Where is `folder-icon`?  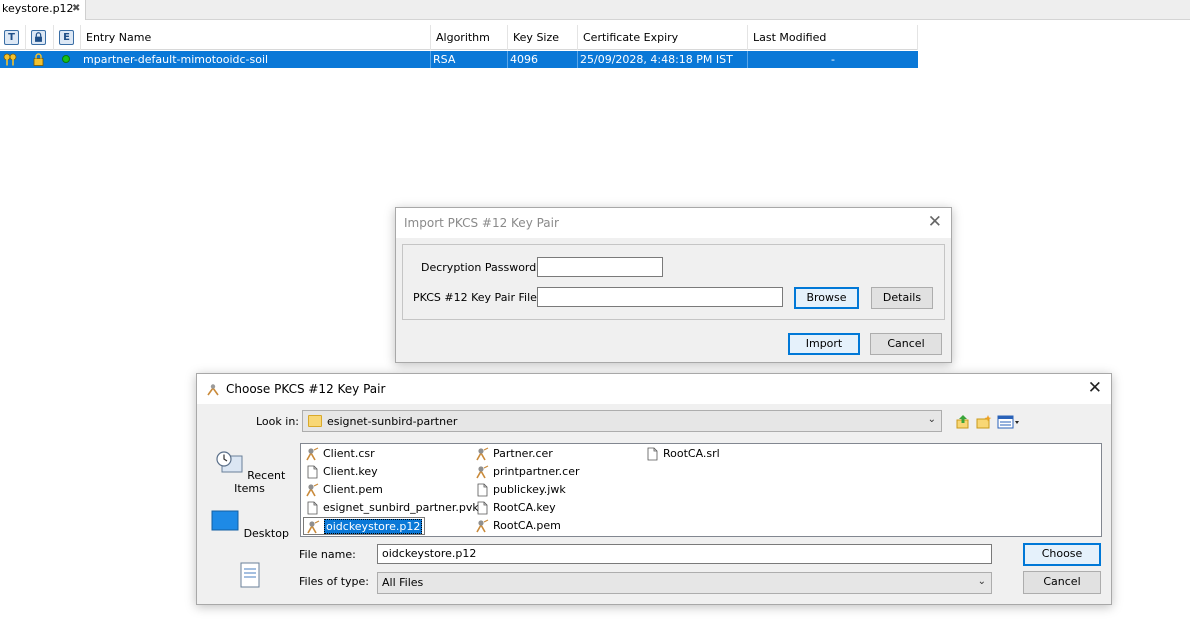 folder-icon is located at coordinates (315, 421).